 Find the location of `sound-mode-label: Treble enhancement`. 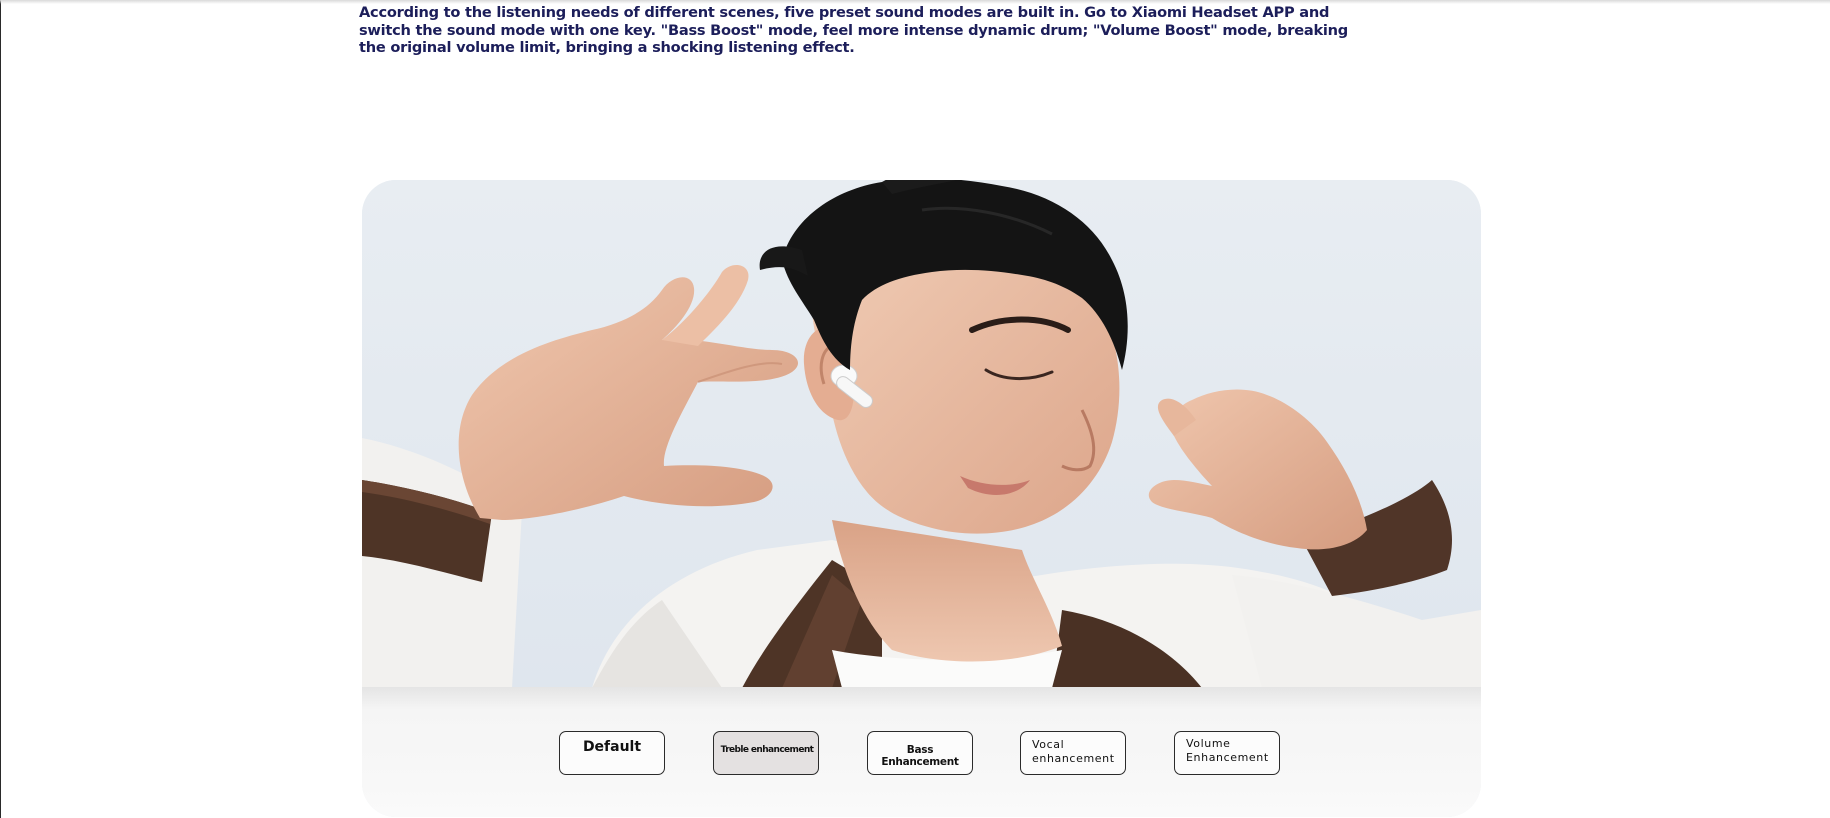

sound-mode-label: Treble enhancement is located at coordinates (767, 750).